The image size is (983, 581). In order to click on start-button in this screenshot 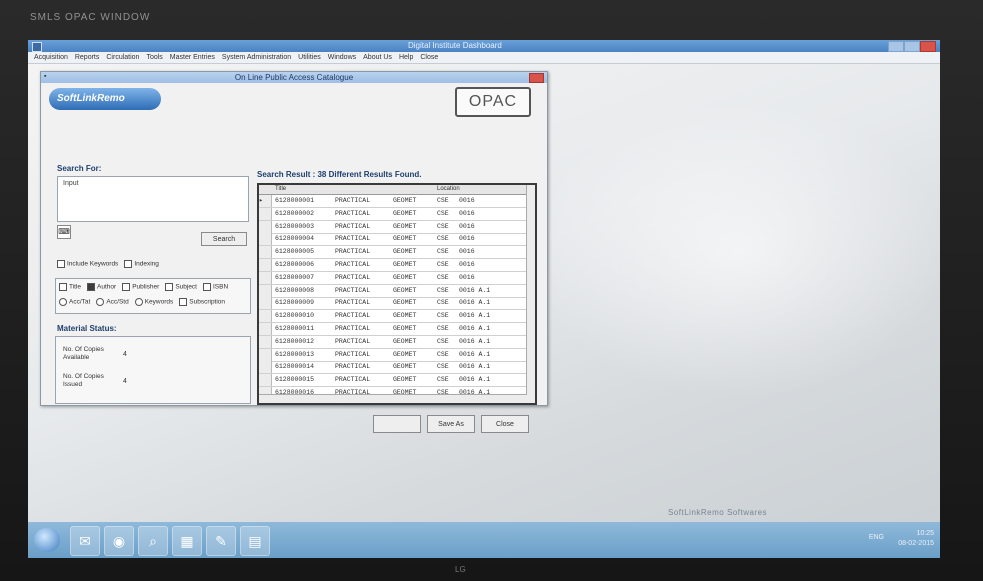, I will do `click(47, 540)`.